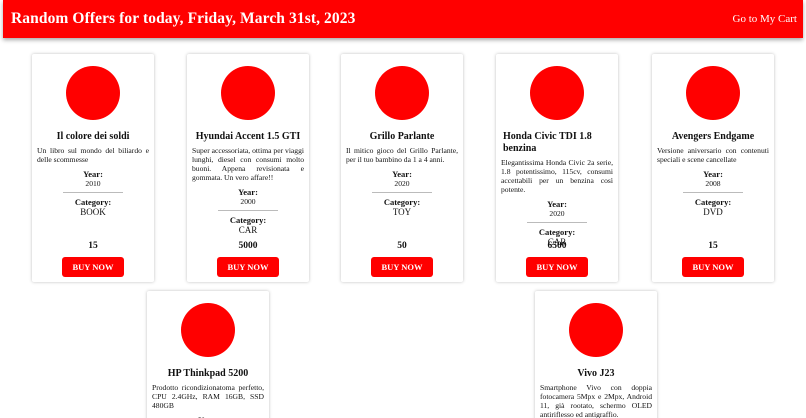 The image size is (806, 418). What do you see at coordinates (93, 183) in the screenshot?
I see `year-value: 2010` at bounding box center [93, 183].